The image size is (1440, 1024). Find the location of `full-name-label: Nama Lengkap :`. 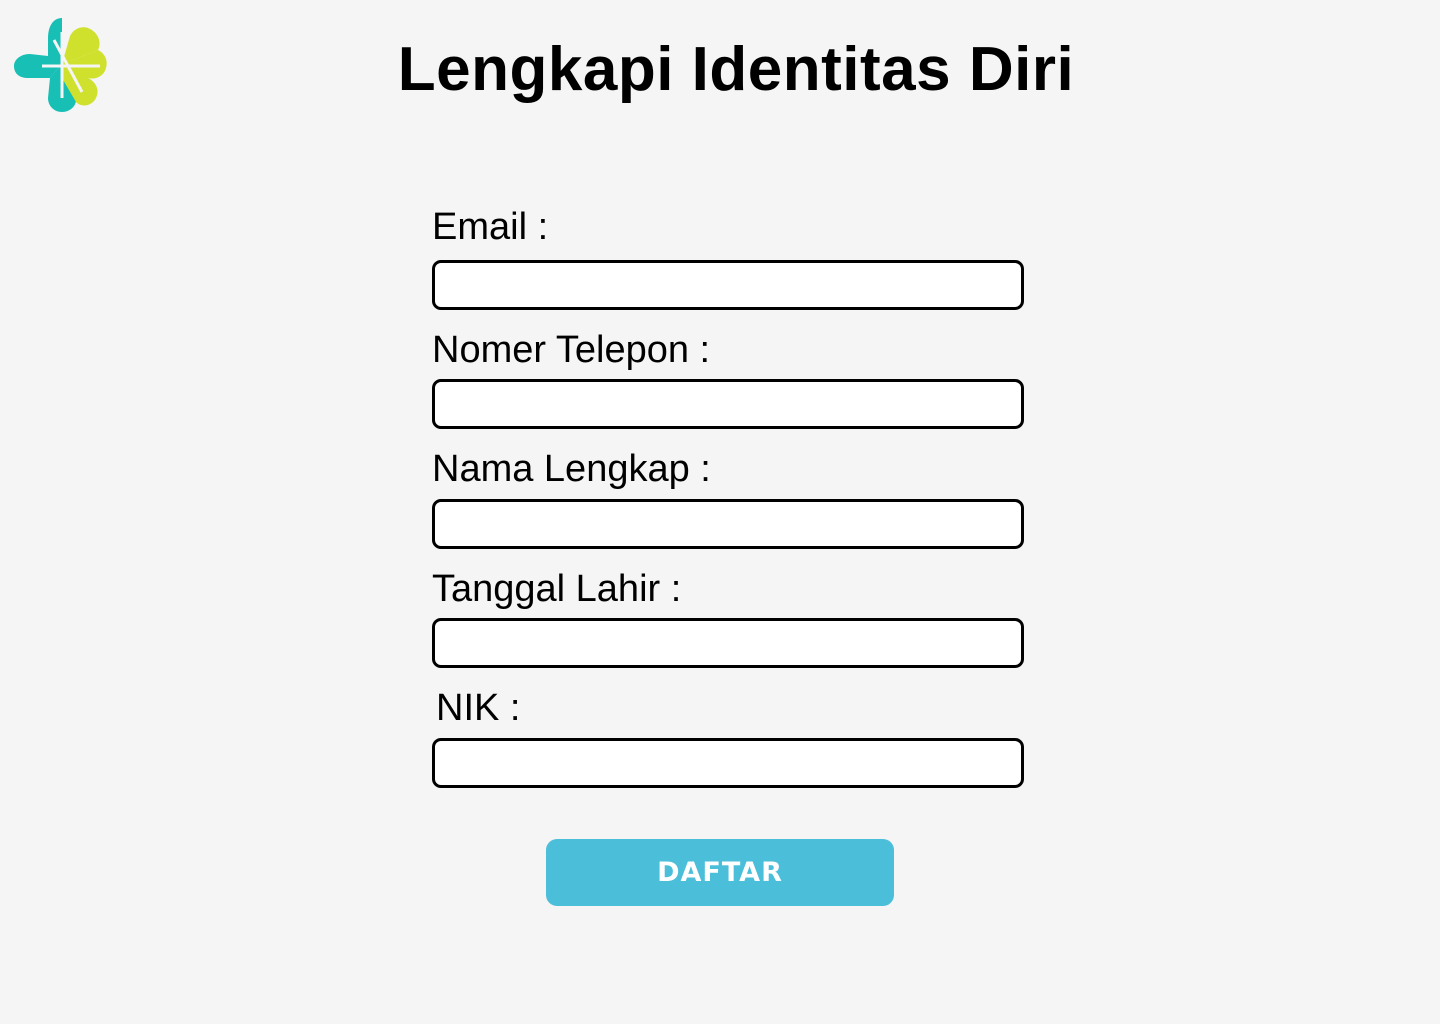

full-name-label: Nama Lengkap : is located at coordinates (571, 469).